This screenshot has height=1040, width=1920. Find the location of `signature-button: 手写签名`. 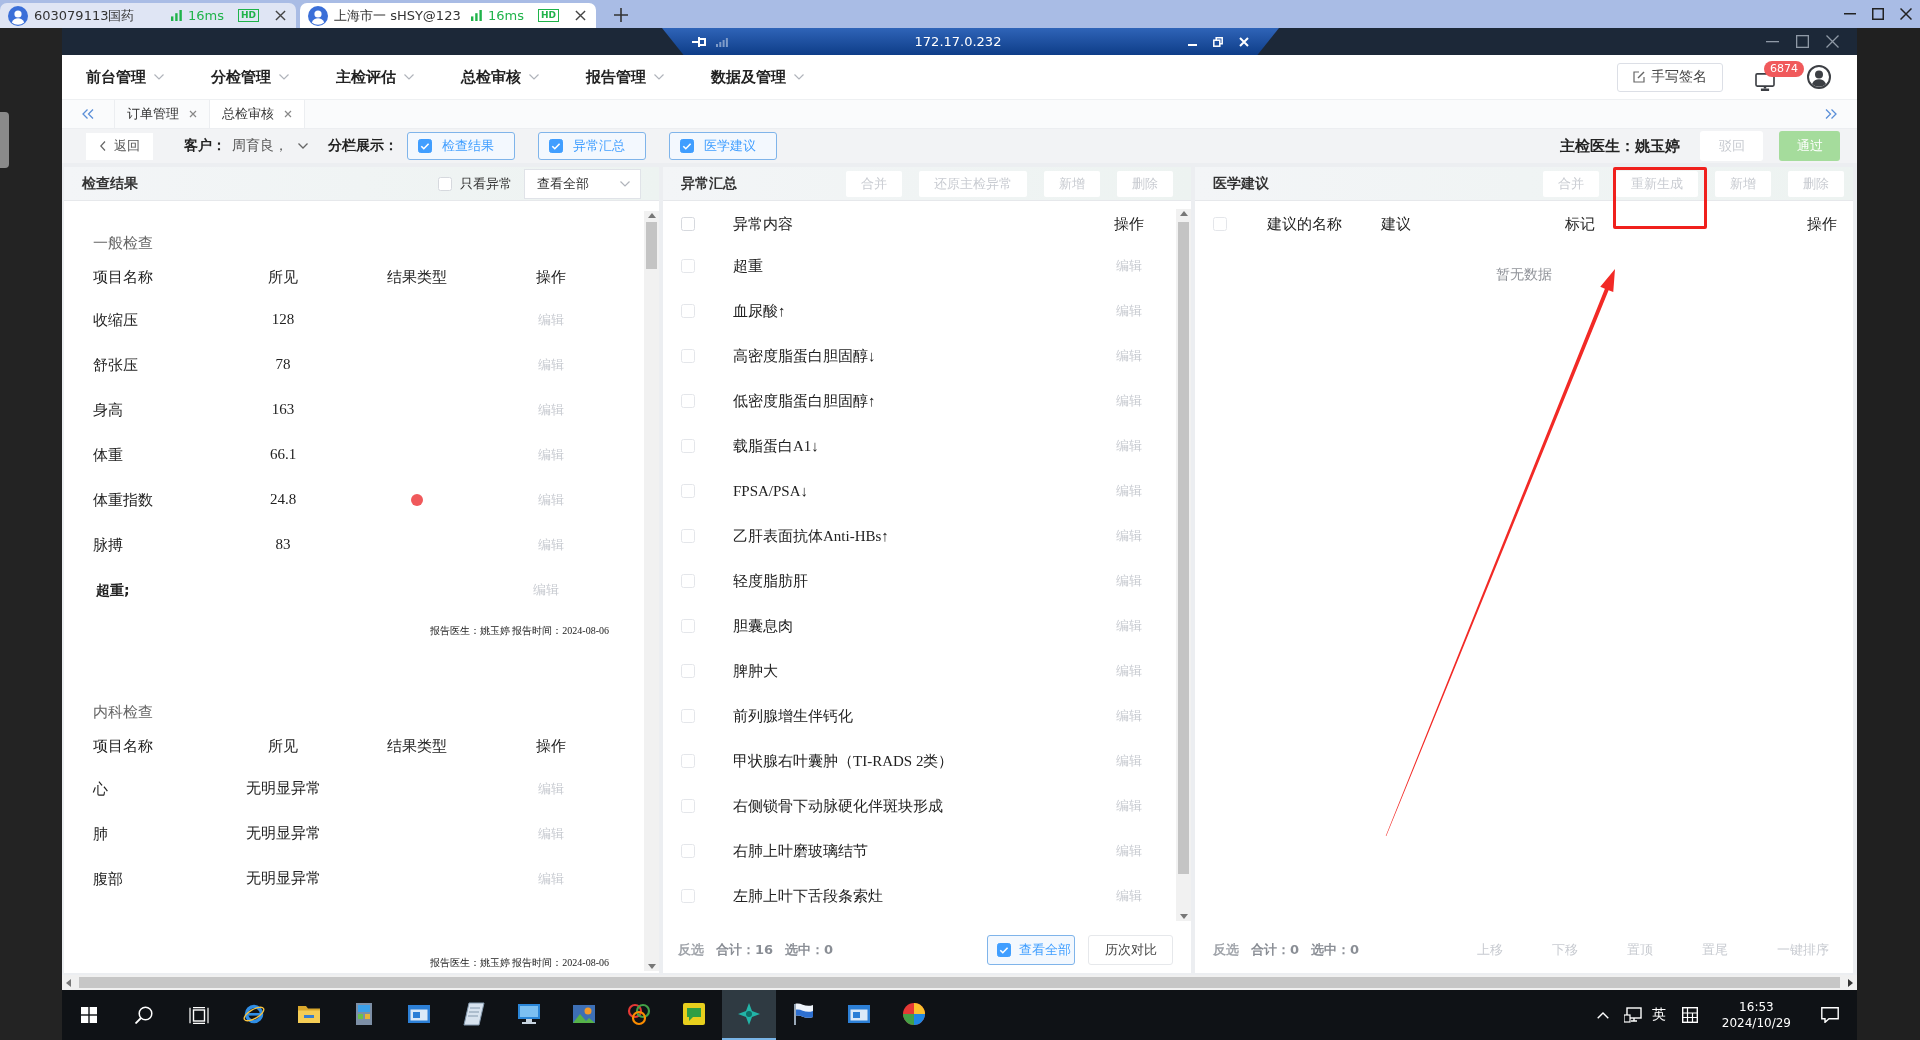

signature-button: 手写签名 is located at coordinates (1670, 77).